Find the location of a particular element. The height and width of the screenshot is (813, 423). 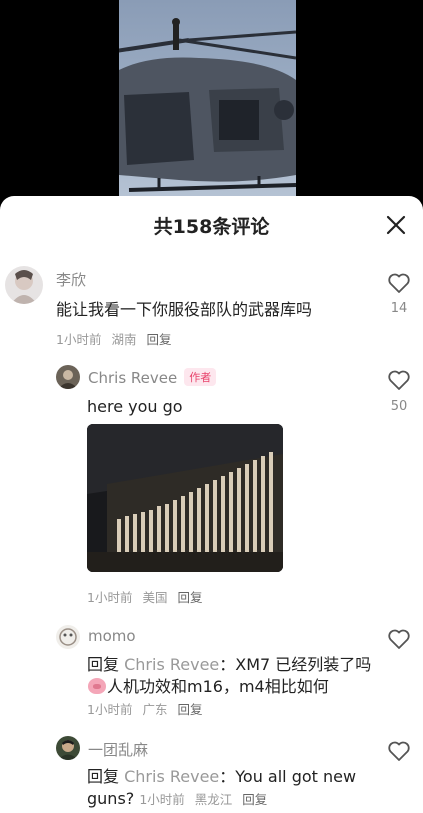

comment-location: 黑龙江 is located at coordinates (213, 799).